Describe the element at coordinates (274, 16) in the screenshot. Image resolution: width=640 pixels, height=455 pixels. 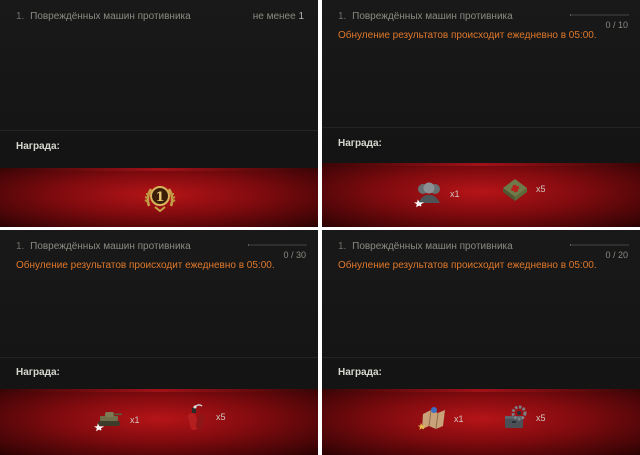
I see `requirement-prefix: не менее` at that location.